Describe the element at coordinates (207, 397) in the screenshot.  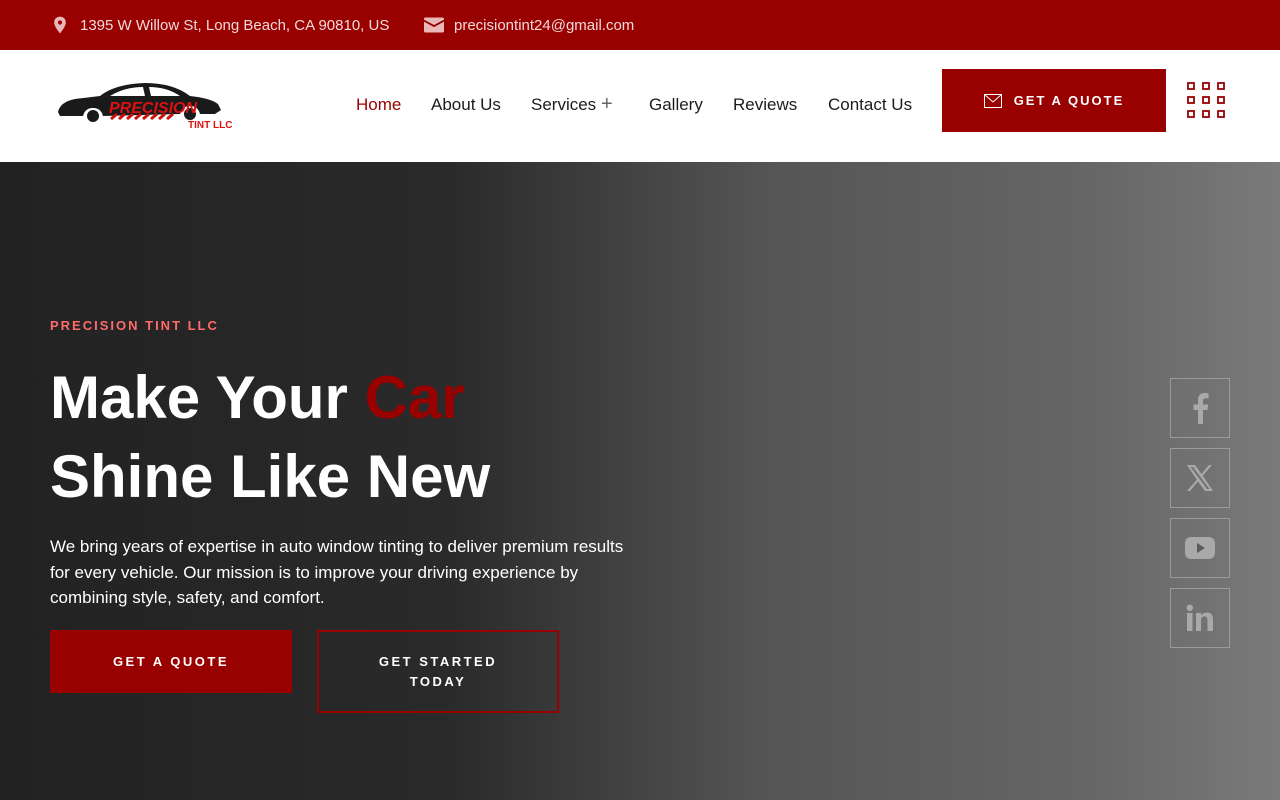
I see `hero-title-part1: Make Your` at that location.